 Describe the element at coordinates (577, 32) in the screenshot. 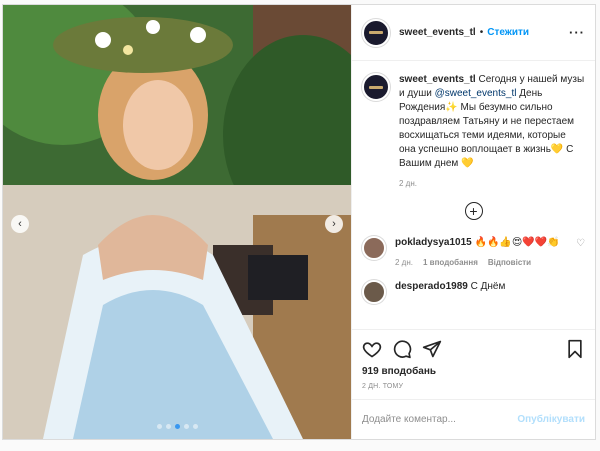

I see `more-options-icon: ···` at that location.